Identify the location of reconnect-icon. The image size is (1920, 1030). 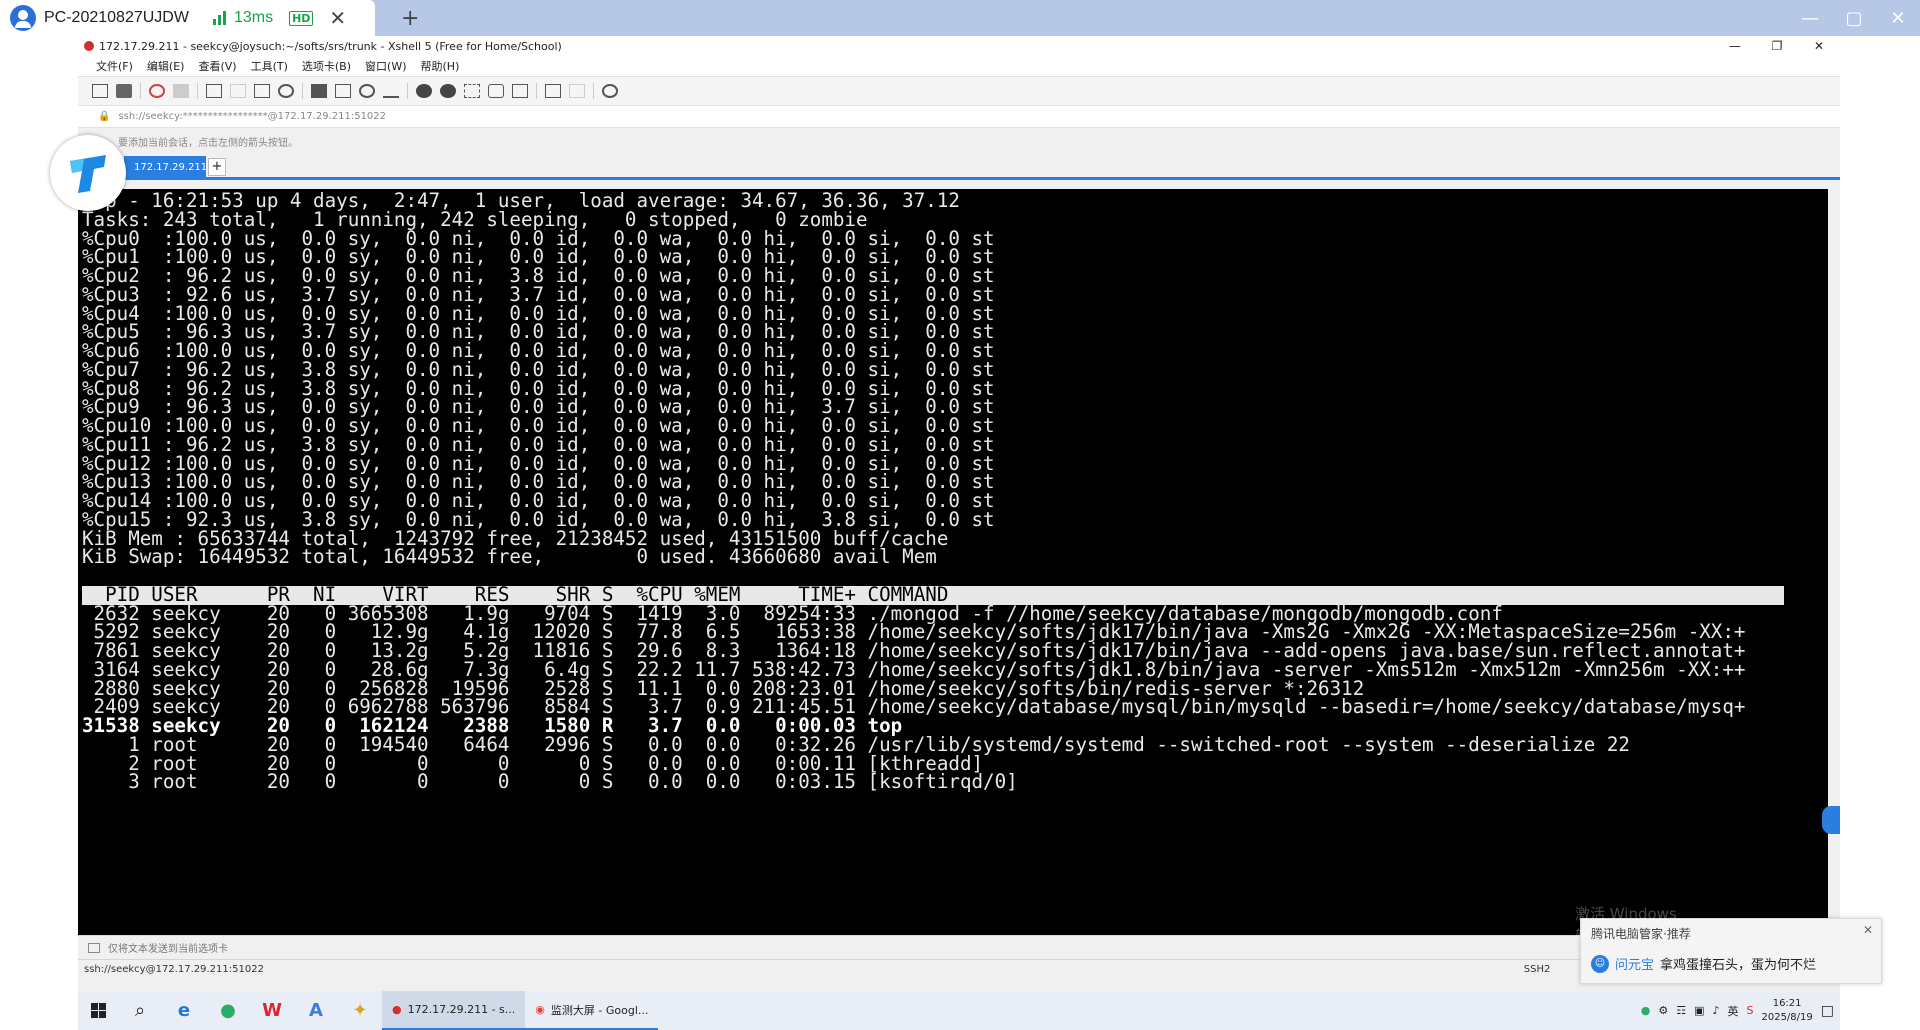
(157, 91).